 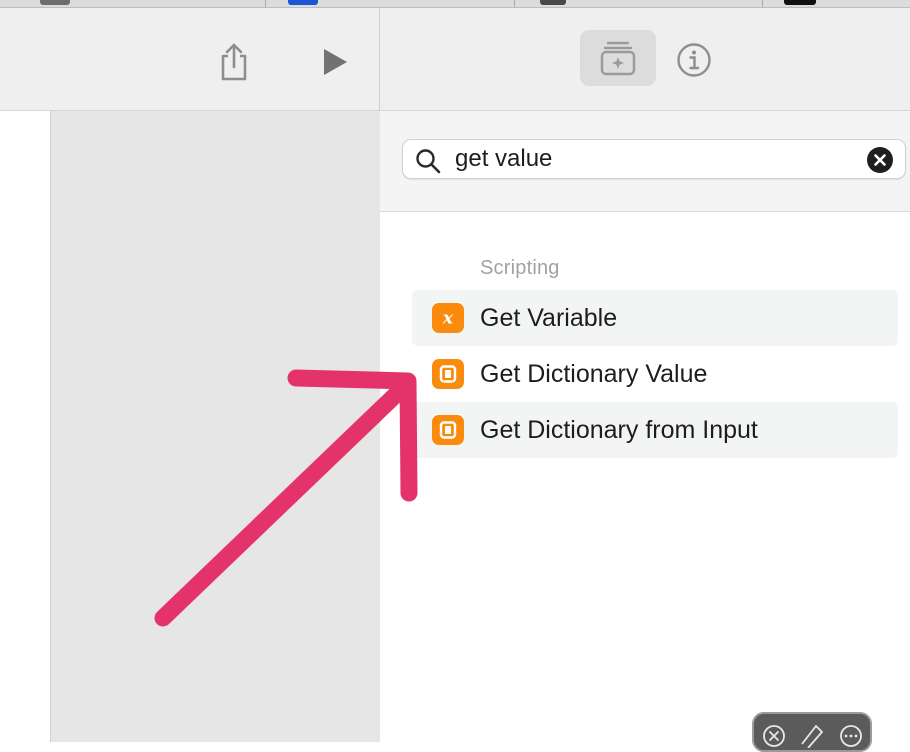 I want to click on sidebar-toolbar, so click(x=645, y=59).